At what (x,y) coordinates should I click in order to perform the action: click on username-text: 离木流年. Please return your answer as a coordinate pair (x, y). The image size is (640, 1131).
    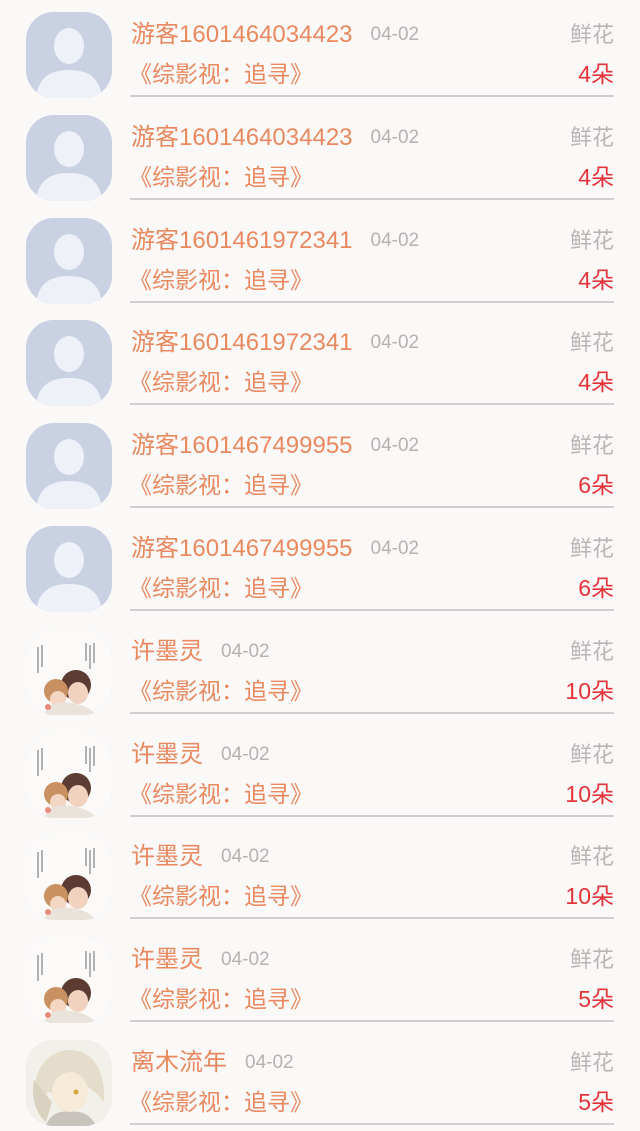
    Looking at the image, I should click on (179, 1062).